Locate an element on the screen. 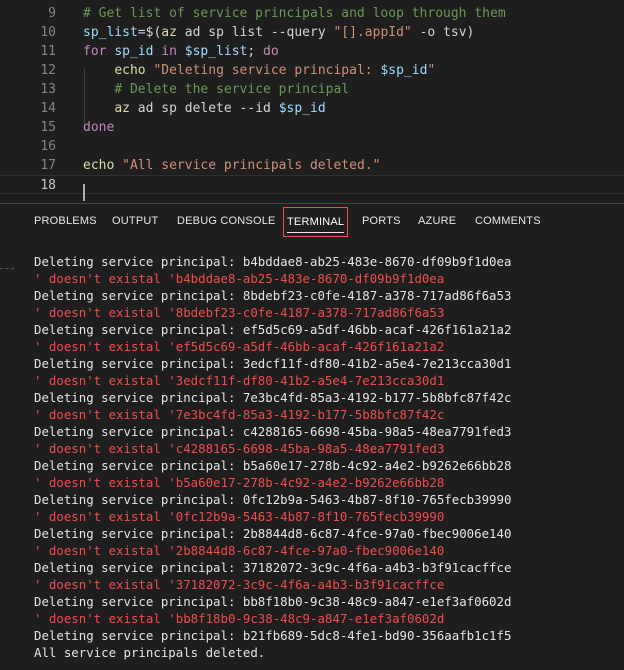 This screenshot has height=670, width=624. tab-label: DEBUG CONSOLE is located at coordinates (226, 221).